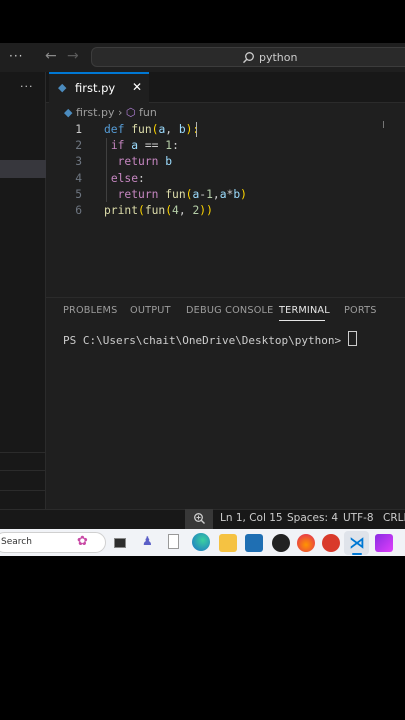 The width and height of the screenshot is (405, 720). I want to click on forward-arrow-icon: →, so click(73, 56).